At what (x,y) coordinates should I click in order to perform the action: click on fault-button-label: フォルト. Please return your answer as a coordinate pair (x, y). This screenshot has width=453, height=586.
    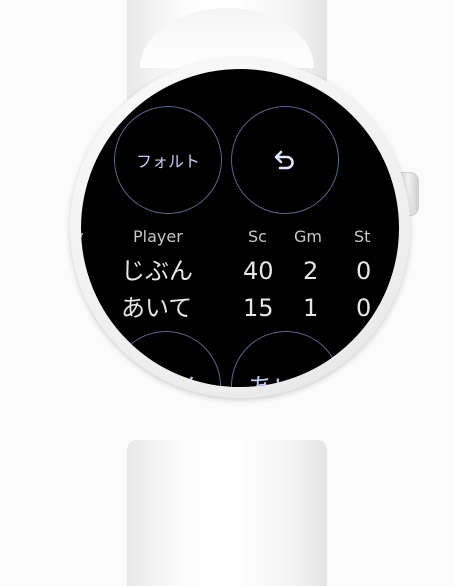
    Looking at the image, I should click on (167, 161).